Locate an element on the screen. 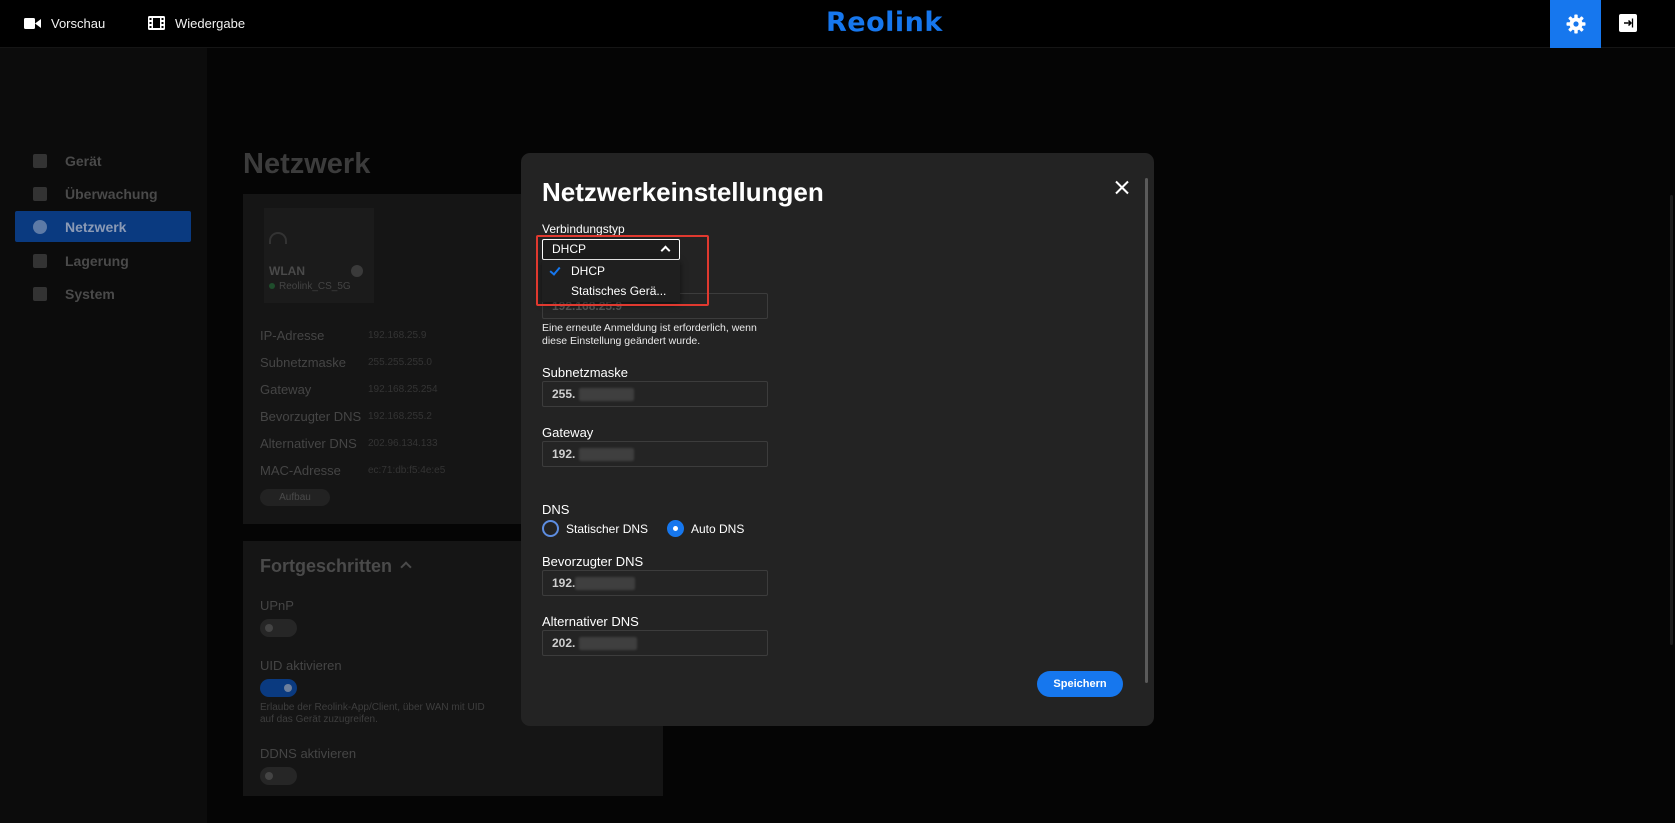  sidebar-item-label: System is located at coordinates (90, 293).